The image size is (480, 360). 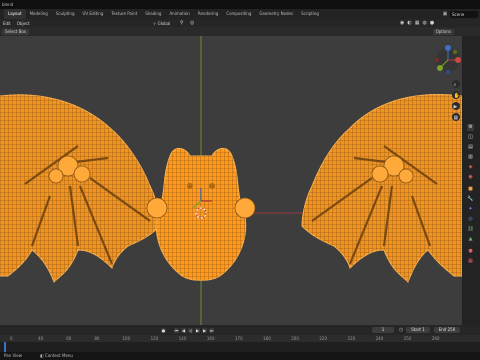 I want to click on viewport-header: Edit Object ⊹ Global ⚲ ◎ ◉ ◐ ▦ ◍ ●, so click(x=240, y=23).